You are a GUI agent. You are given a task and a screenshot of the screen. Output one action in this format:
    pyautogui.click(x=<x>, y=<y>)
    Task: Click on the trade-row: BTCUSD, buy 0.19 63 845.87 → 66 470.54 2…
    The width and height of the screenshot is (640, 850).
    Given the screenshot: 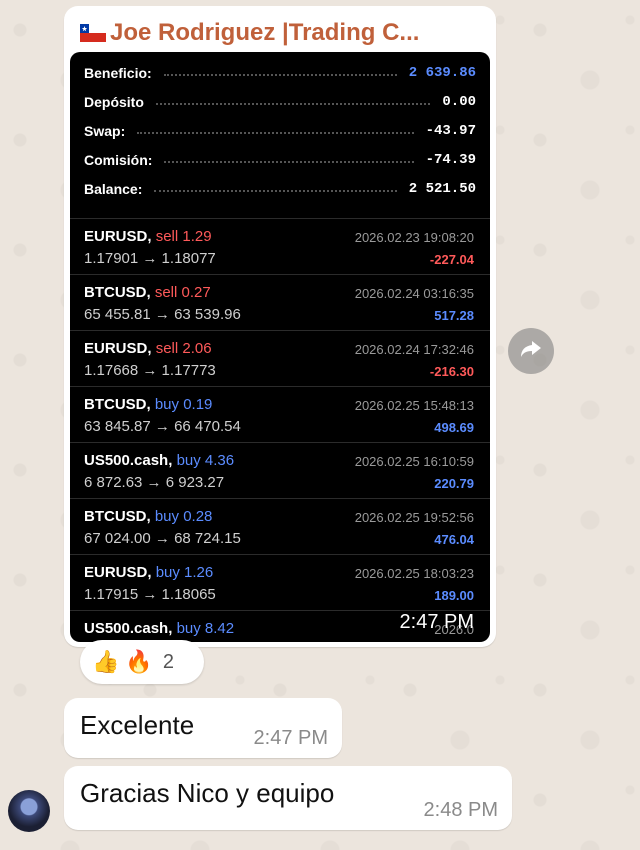 What is the action you would take?
    pyautogui.click(x=280, y=414)
    